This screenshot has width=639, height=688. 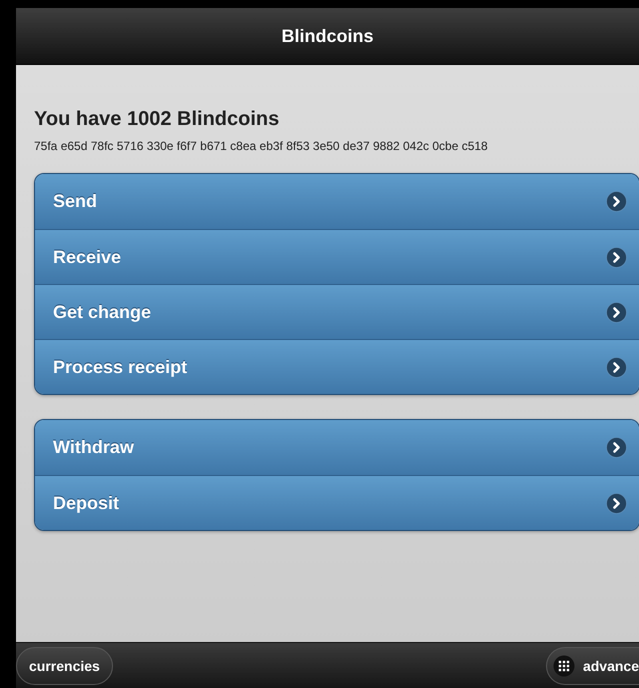 What do you see at coordinates (87, 257) in the screenshot?
I see `menu-item-label: Receive` at bounding box center [87, 257].